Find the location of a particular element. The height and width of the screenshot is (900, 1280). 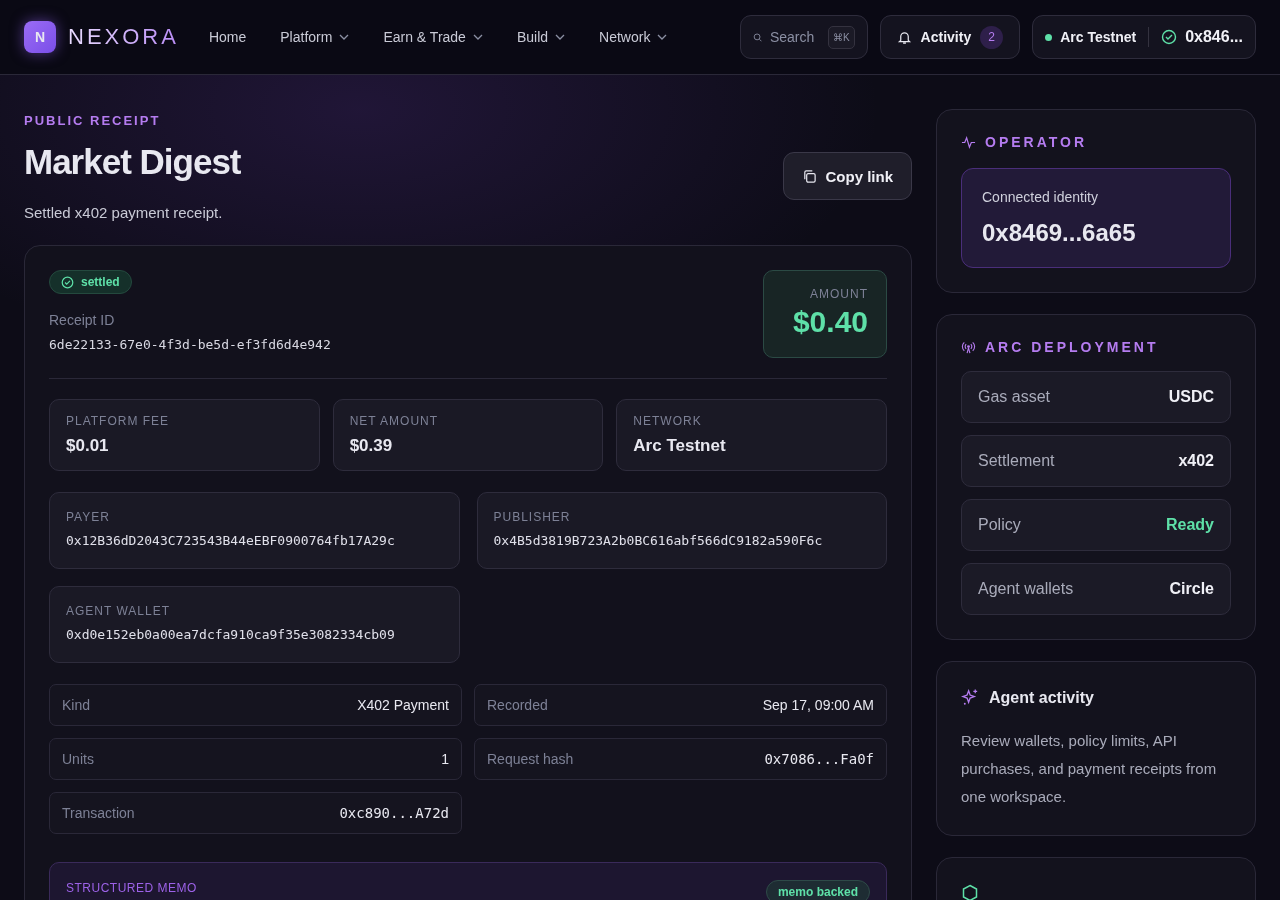

detail-label: Request hash is located at coordinates (530, 759).